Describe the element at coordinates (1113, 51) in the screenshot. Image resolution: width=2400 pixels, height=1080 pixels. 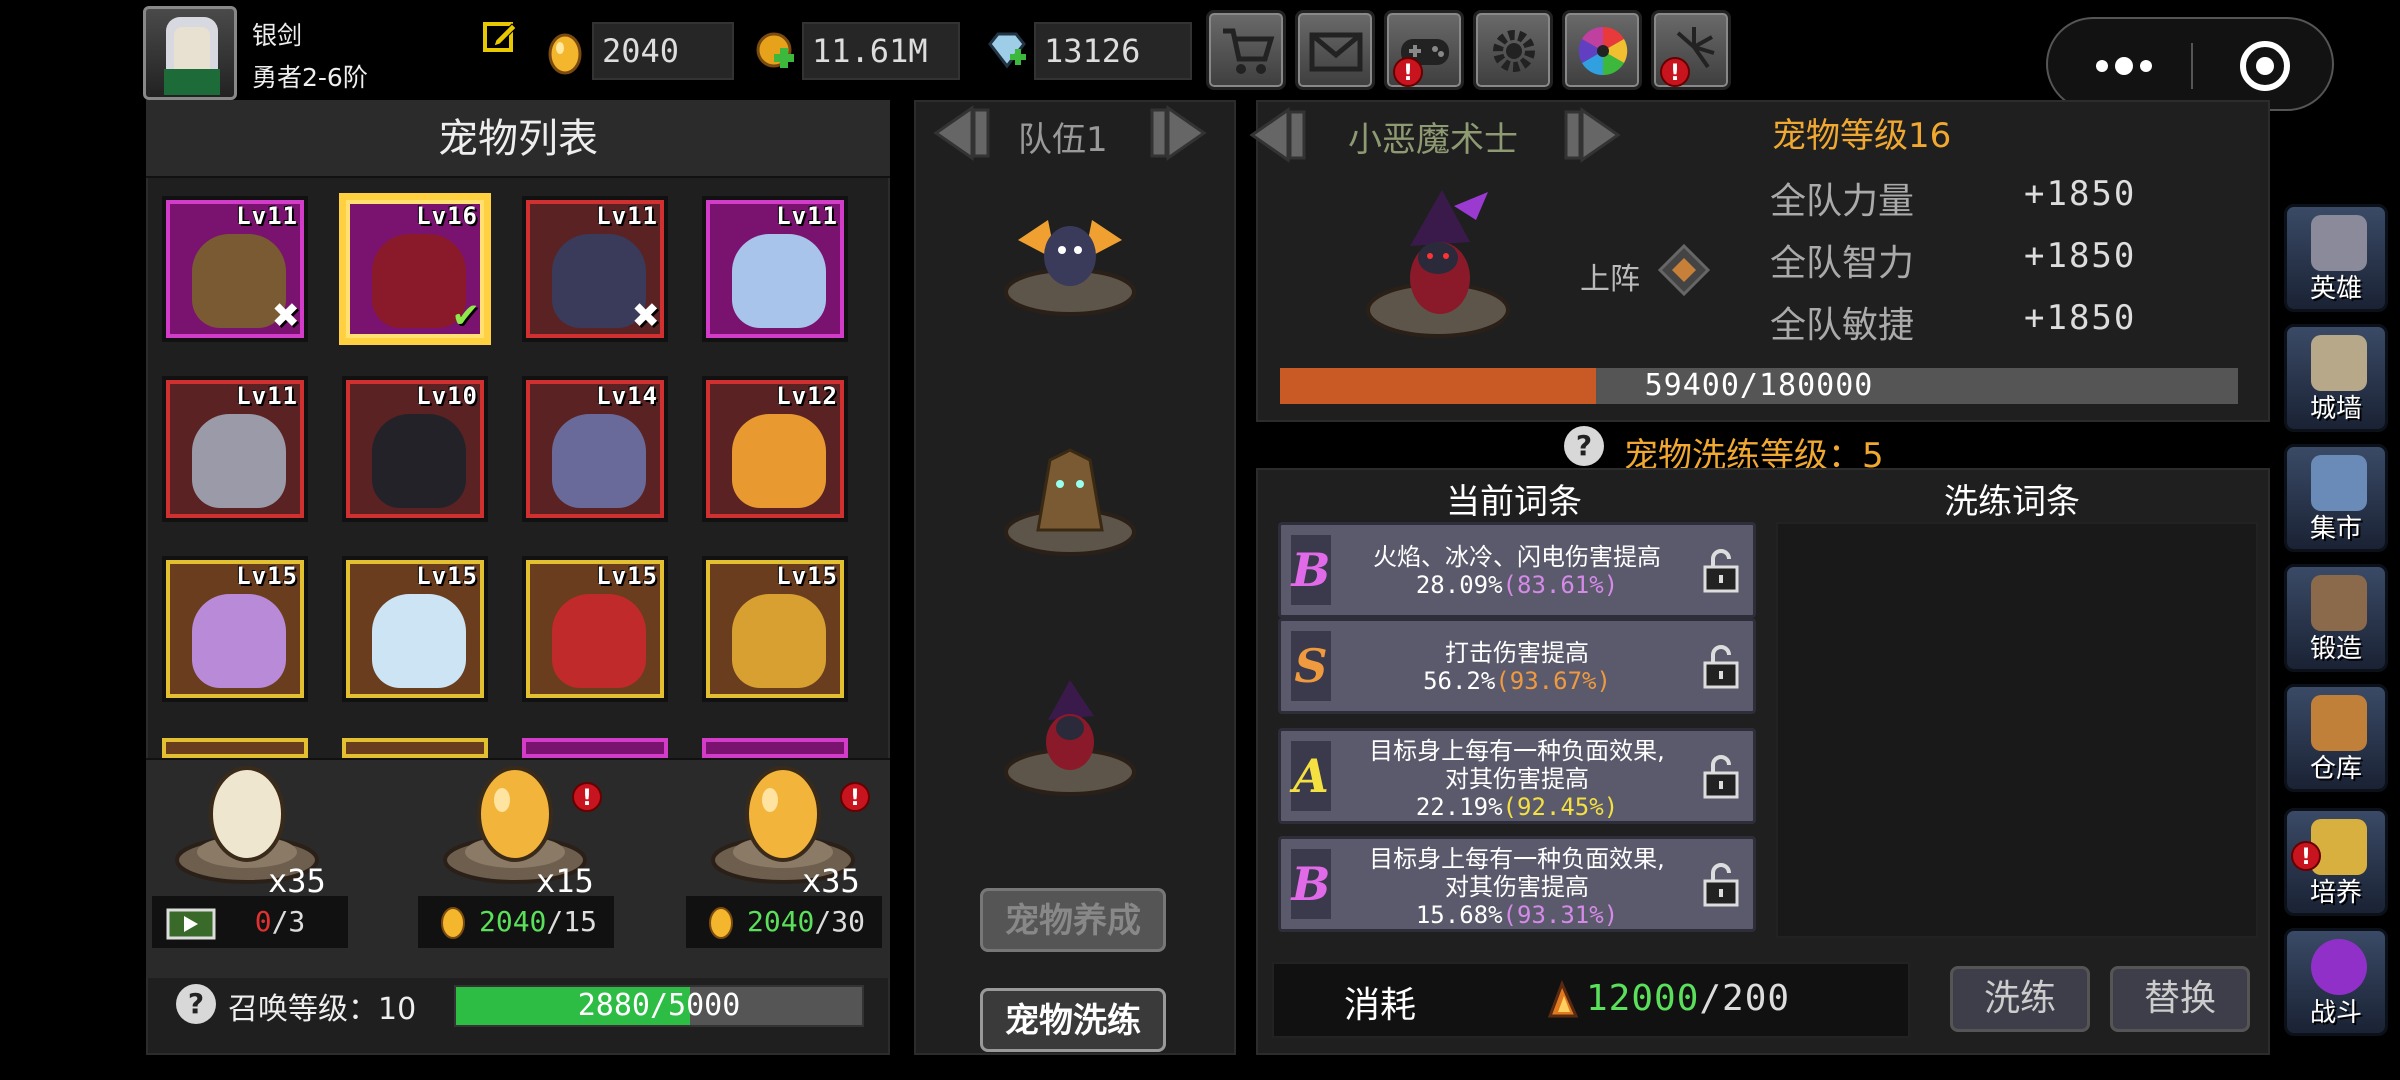
I see `gem-amount: 13126` at that location.